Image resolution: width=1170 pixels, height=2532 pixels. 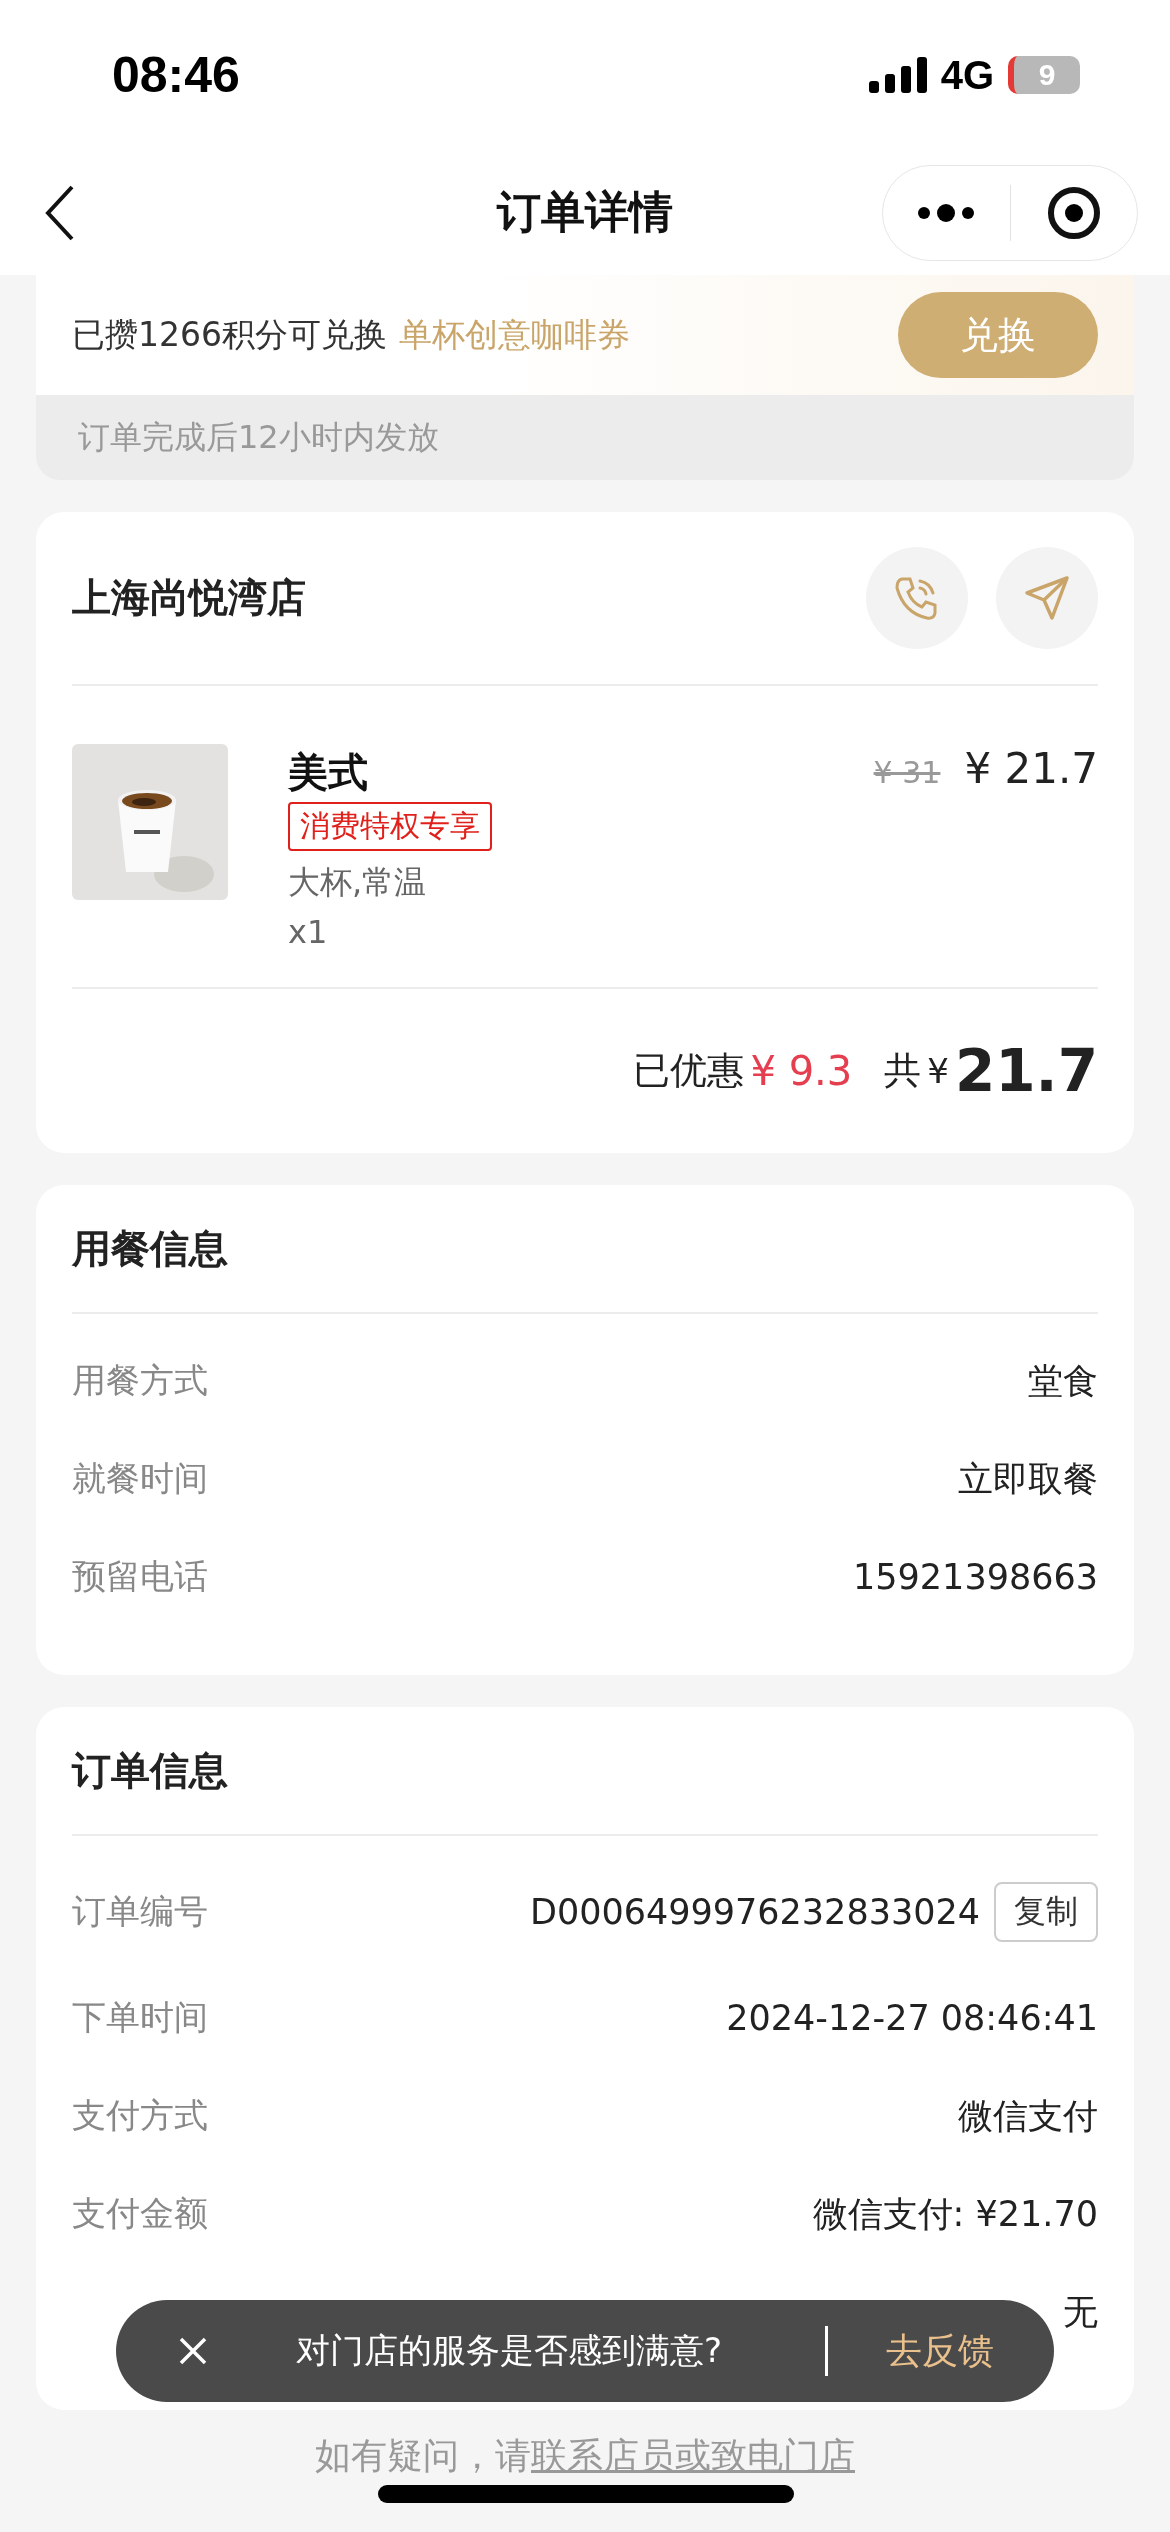 I want to click on product-quantity: x1, so click(x=308, y=932).